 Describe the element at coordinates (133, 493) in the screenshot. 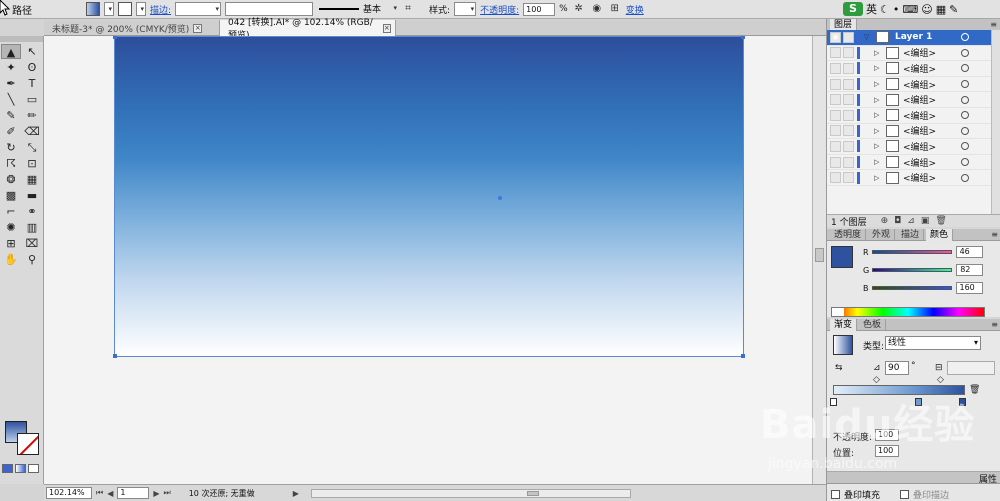

I see `artboard-number-field: 1` at that location.